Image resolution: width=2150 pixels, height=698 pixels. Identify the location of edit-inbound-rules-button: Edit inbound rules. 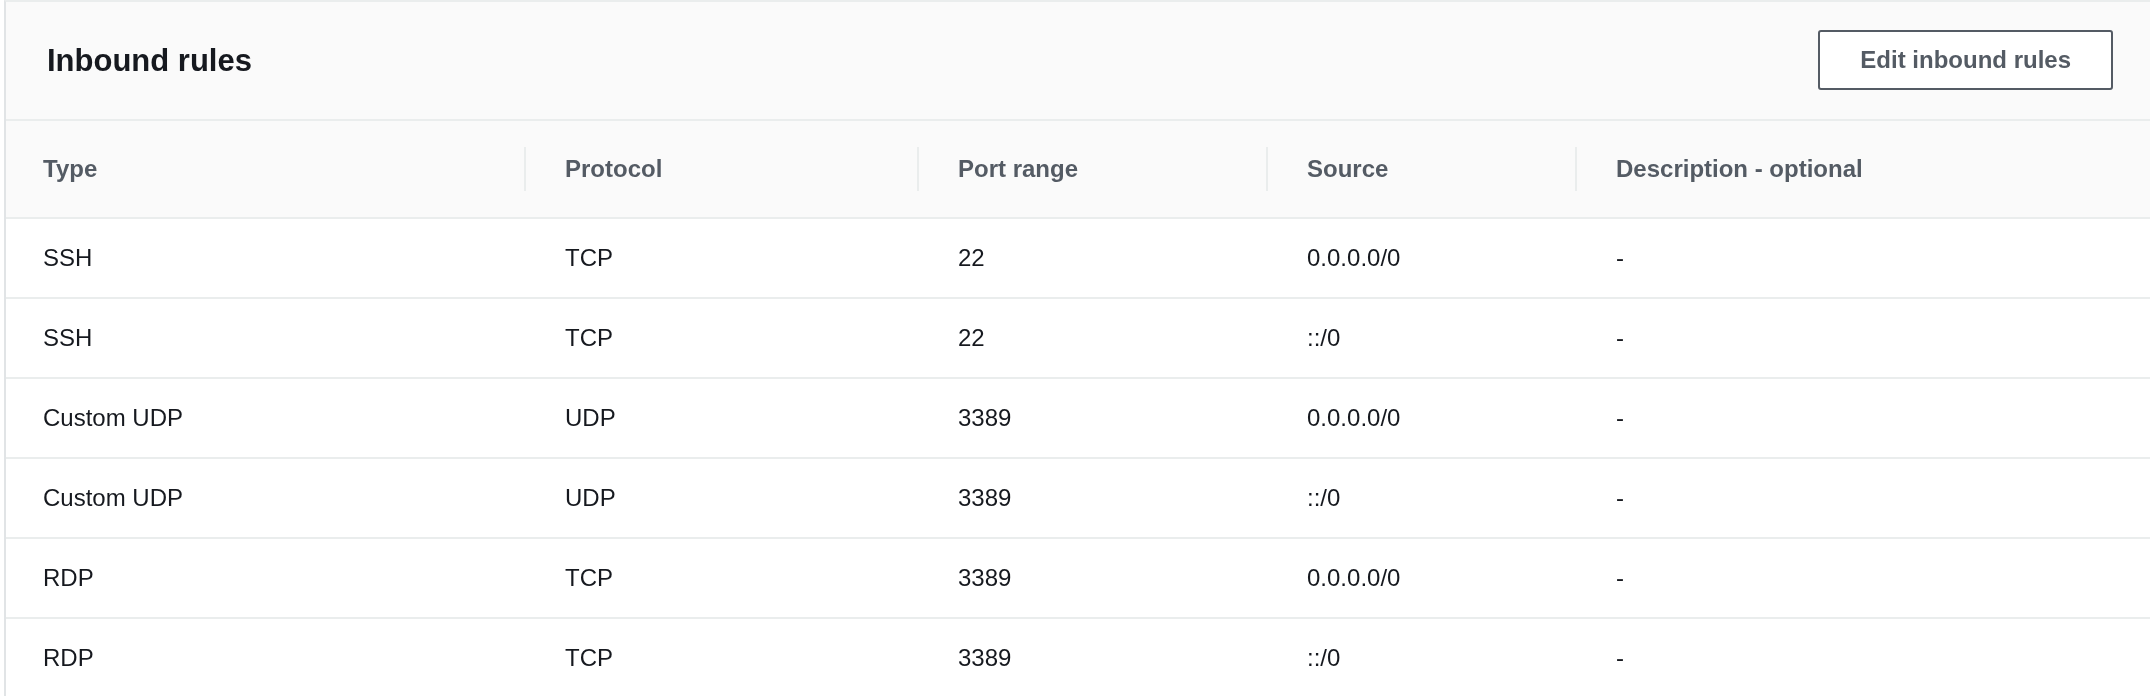
(1965, 59).